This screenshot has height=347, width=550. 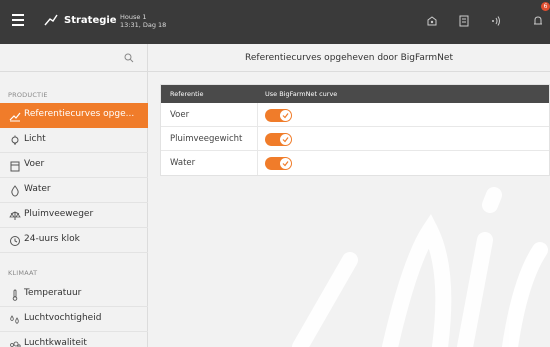 I want to click on table-row-pluimveegewicht: Pluimveegewicht, so click(x=355, y=139).